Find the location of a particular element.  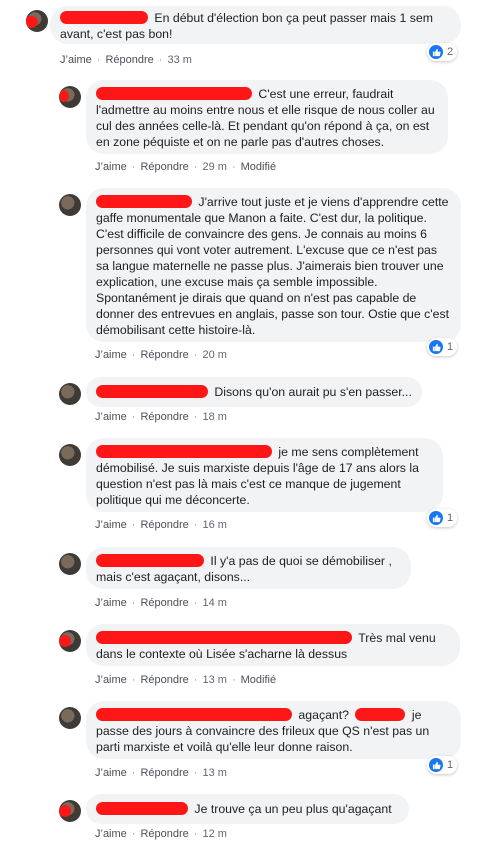

comment-actions: J’aime · Répondre · 20 m is located at coordinates (161, 355).